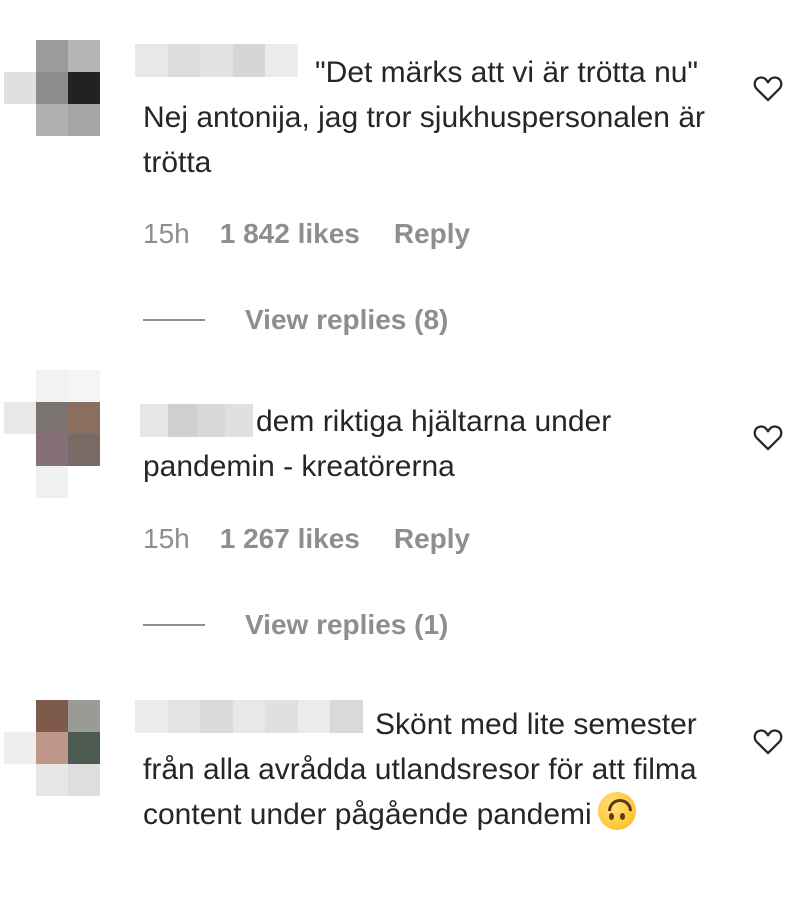 Image resolution: width=800 pixels, height=907 pixels. I want to click on upside-down-face-emoji, so click(616, 811).